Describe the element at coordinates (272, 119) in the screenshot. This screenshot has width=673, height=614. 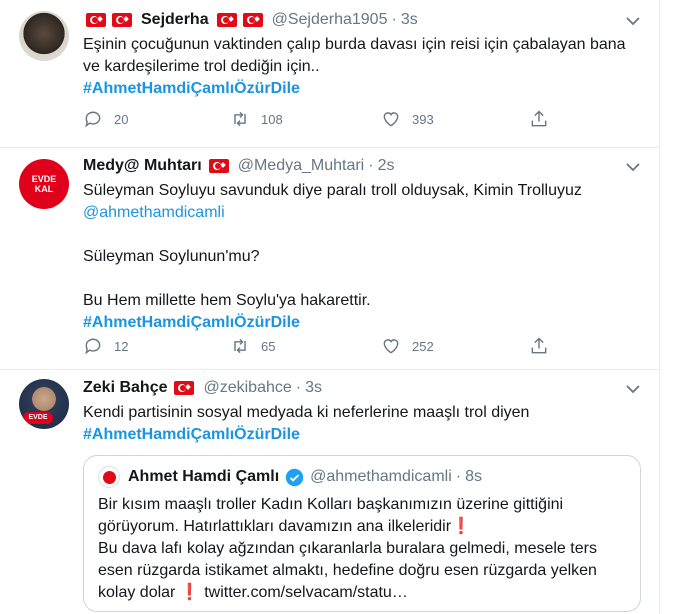
I see `retweet-count: 108` at that location.